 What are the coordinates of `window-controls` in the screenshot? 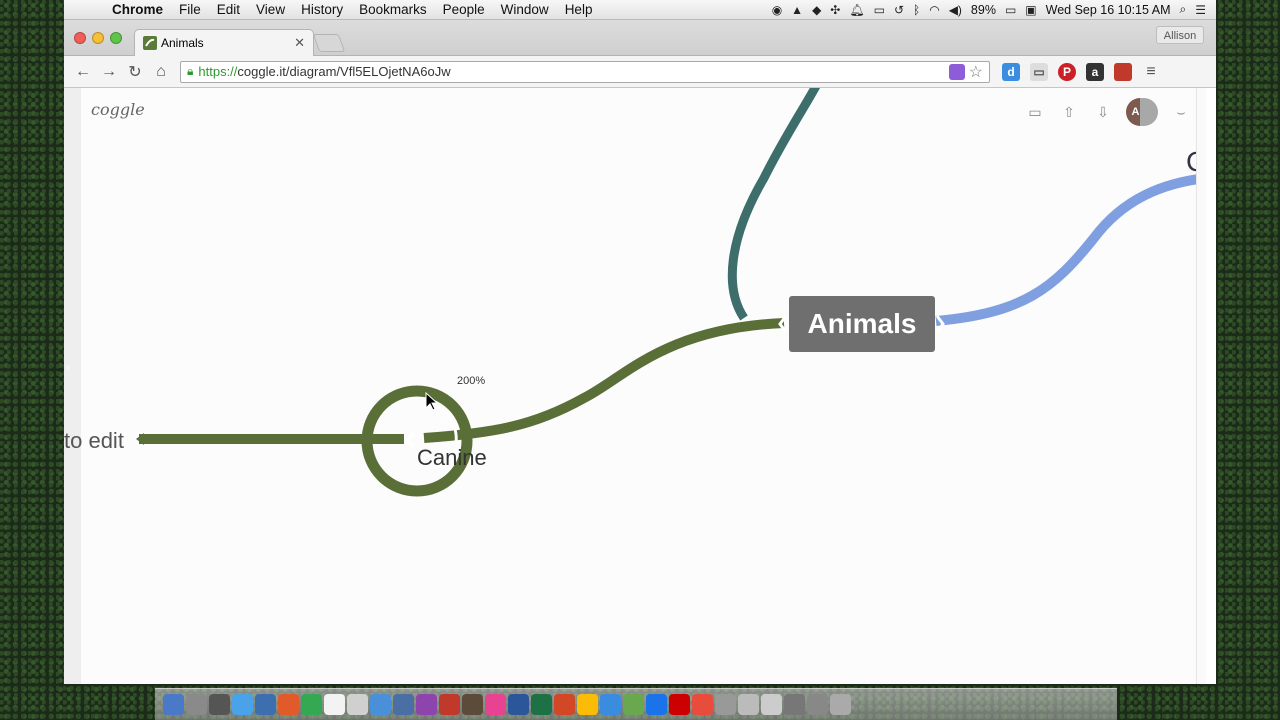 It's located at (98, 38).